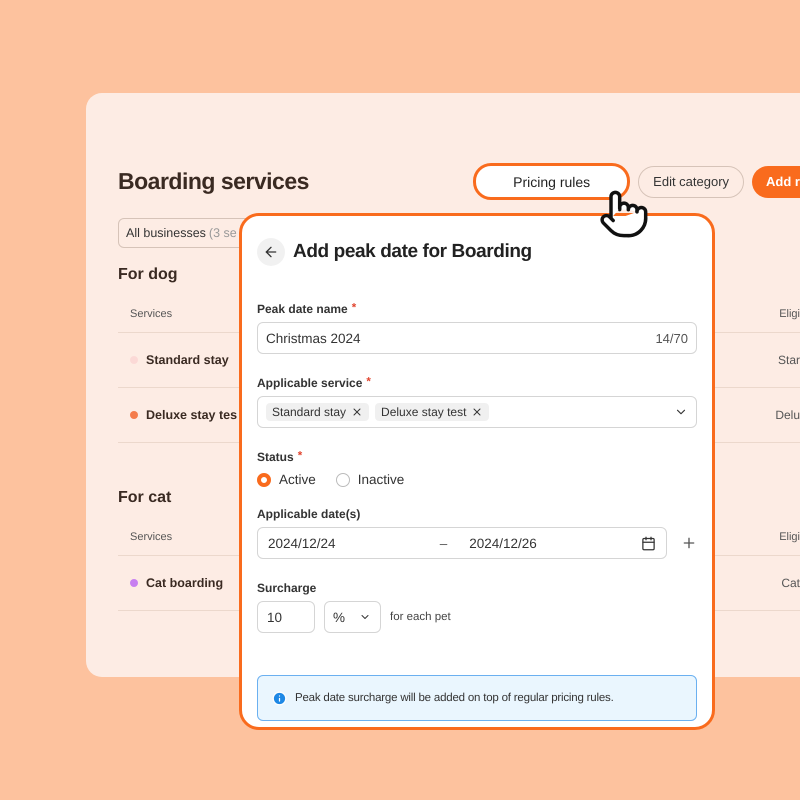 The image size is (800, 800). What do you see at coordinates (432, 412) in the screenshot?
I see `service-tag: Deluxe stay test` at bounding box center [432, 412].